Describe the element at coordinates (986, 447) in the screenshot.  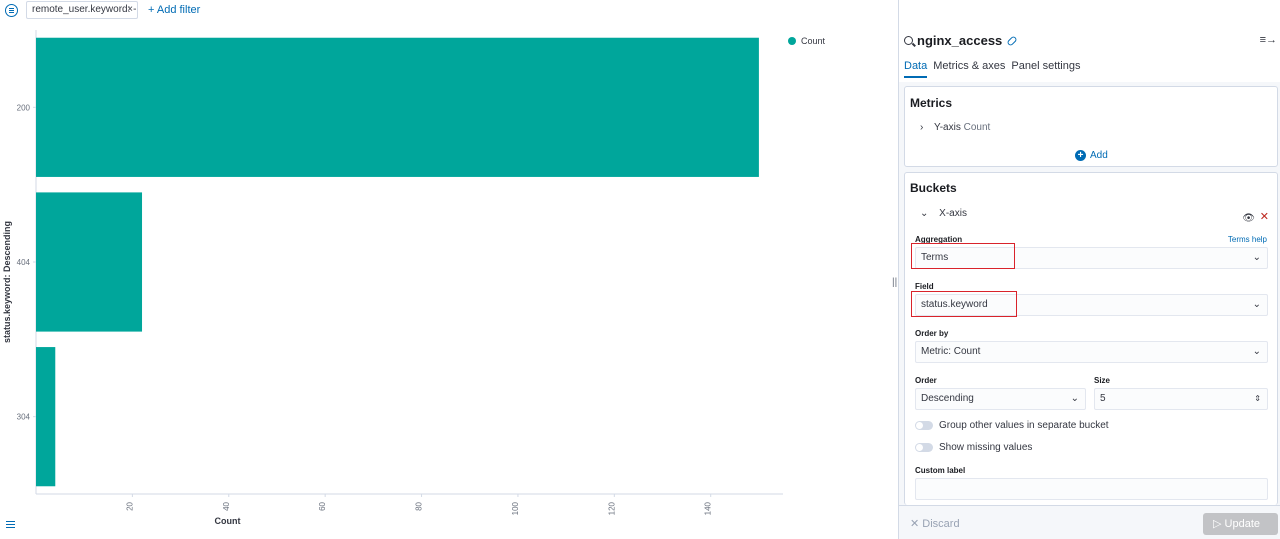
I see `show-missing-label: Show missing values` at that location.